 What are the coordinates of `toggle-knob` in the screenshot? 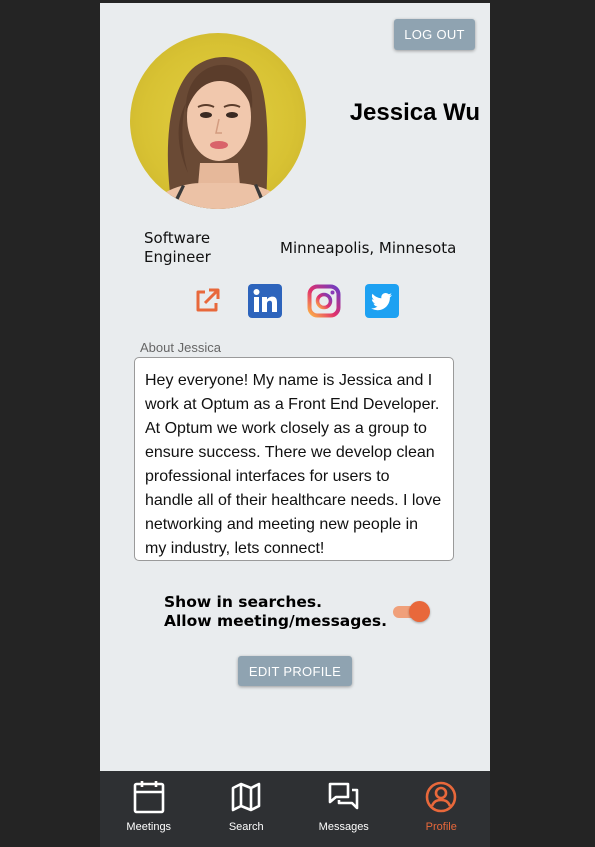 It's located at (419, 611).